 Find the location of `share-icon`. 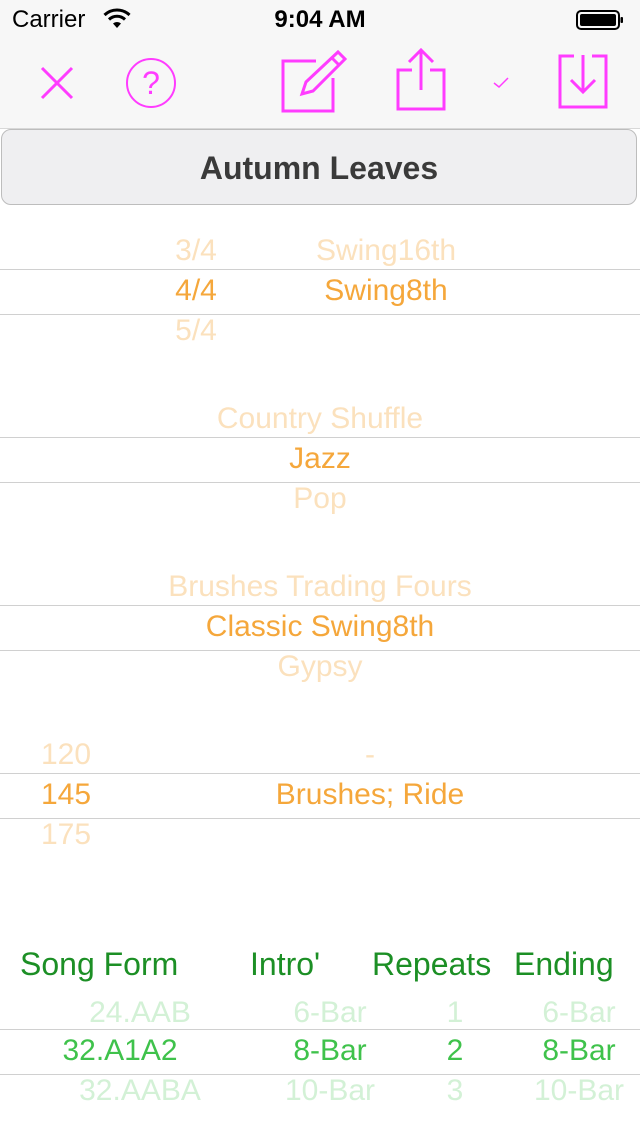

share-icon is located at coordinates (421, 79).